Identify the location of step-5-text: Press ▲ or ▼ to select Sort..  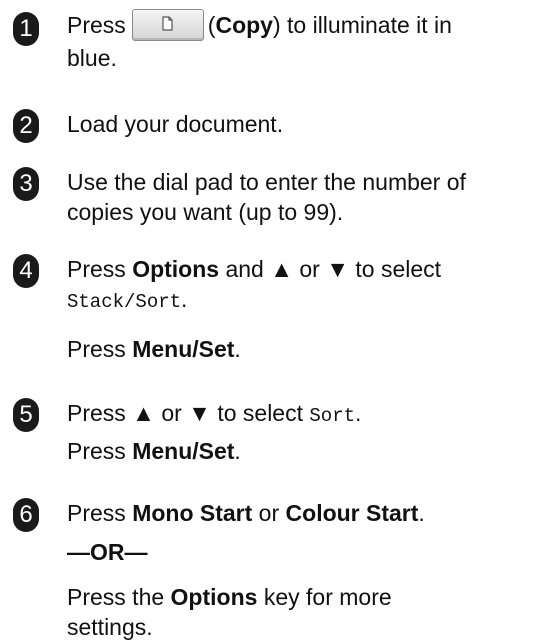
(294, 414).